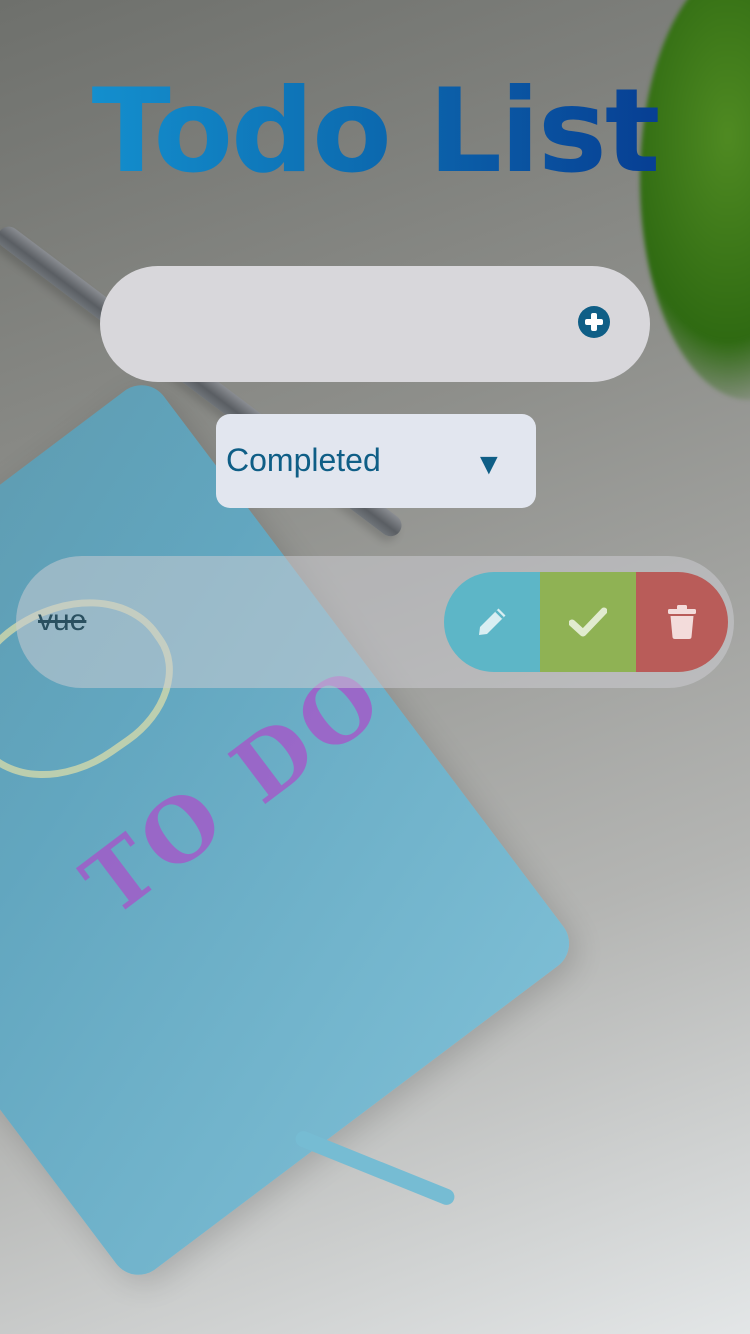  I want to click on check-icon, so click(588, 622).